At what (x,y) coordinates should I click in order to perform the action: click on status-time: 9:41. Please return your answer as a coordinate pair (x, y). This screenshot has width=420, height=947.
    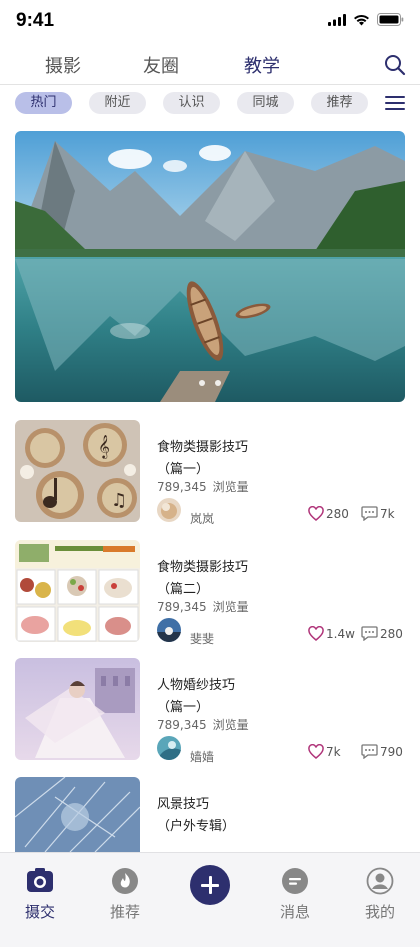
    Looking at the image, I should click on (35, 20).